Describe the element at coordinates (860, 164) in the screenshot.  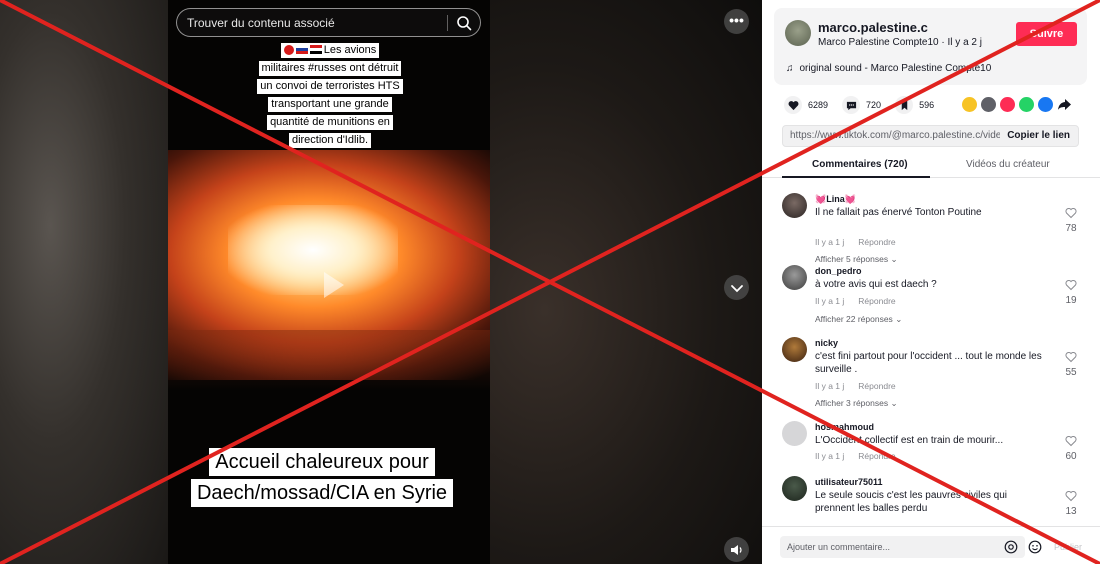
I see `tab-comments: Commentaires (720)` at that location.